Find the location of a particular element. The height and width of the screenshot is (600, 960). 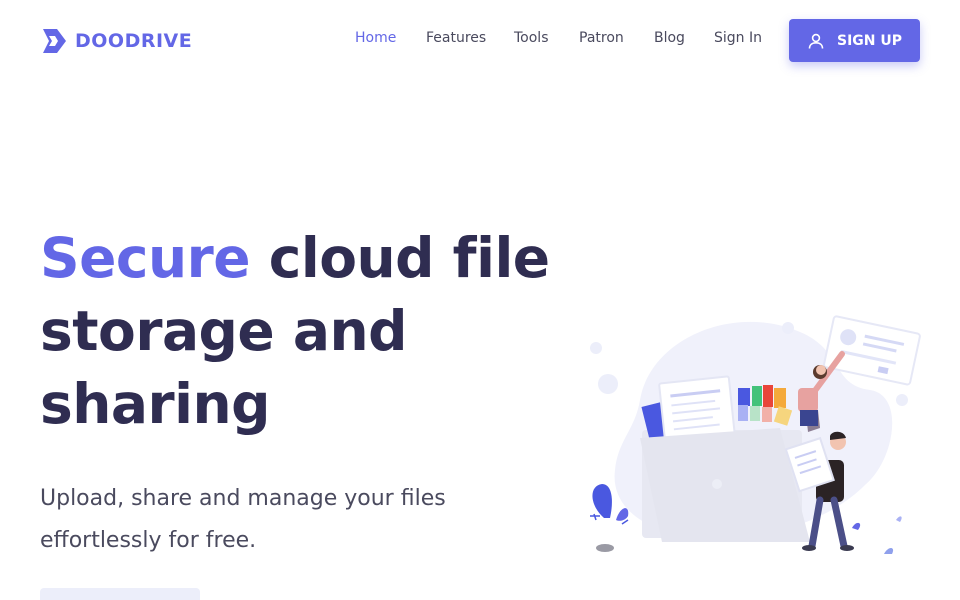

nav-link-features: Features is located at coordinates (456, 38).